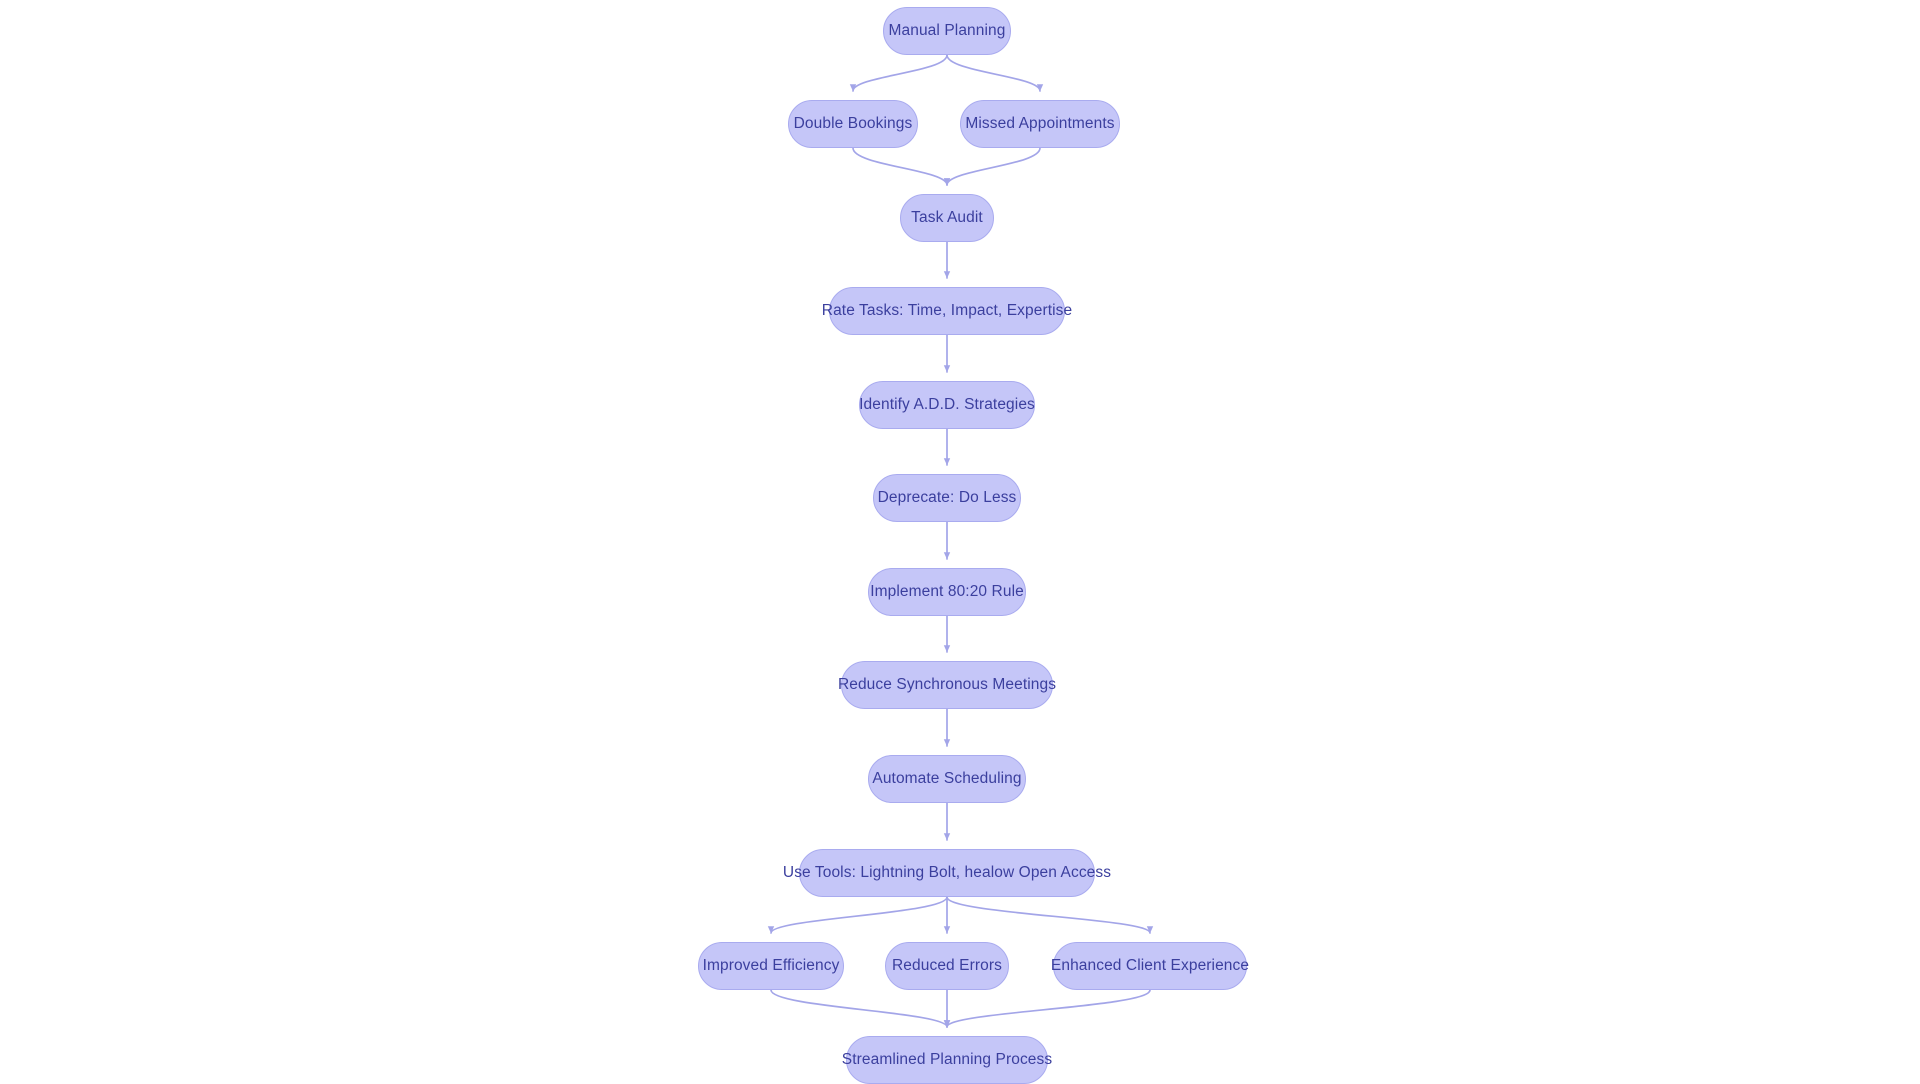 This screenshot has width=1920, height=1084. I want to click on flow-node-label: Deprecate: Do Less, so click(947, 498).